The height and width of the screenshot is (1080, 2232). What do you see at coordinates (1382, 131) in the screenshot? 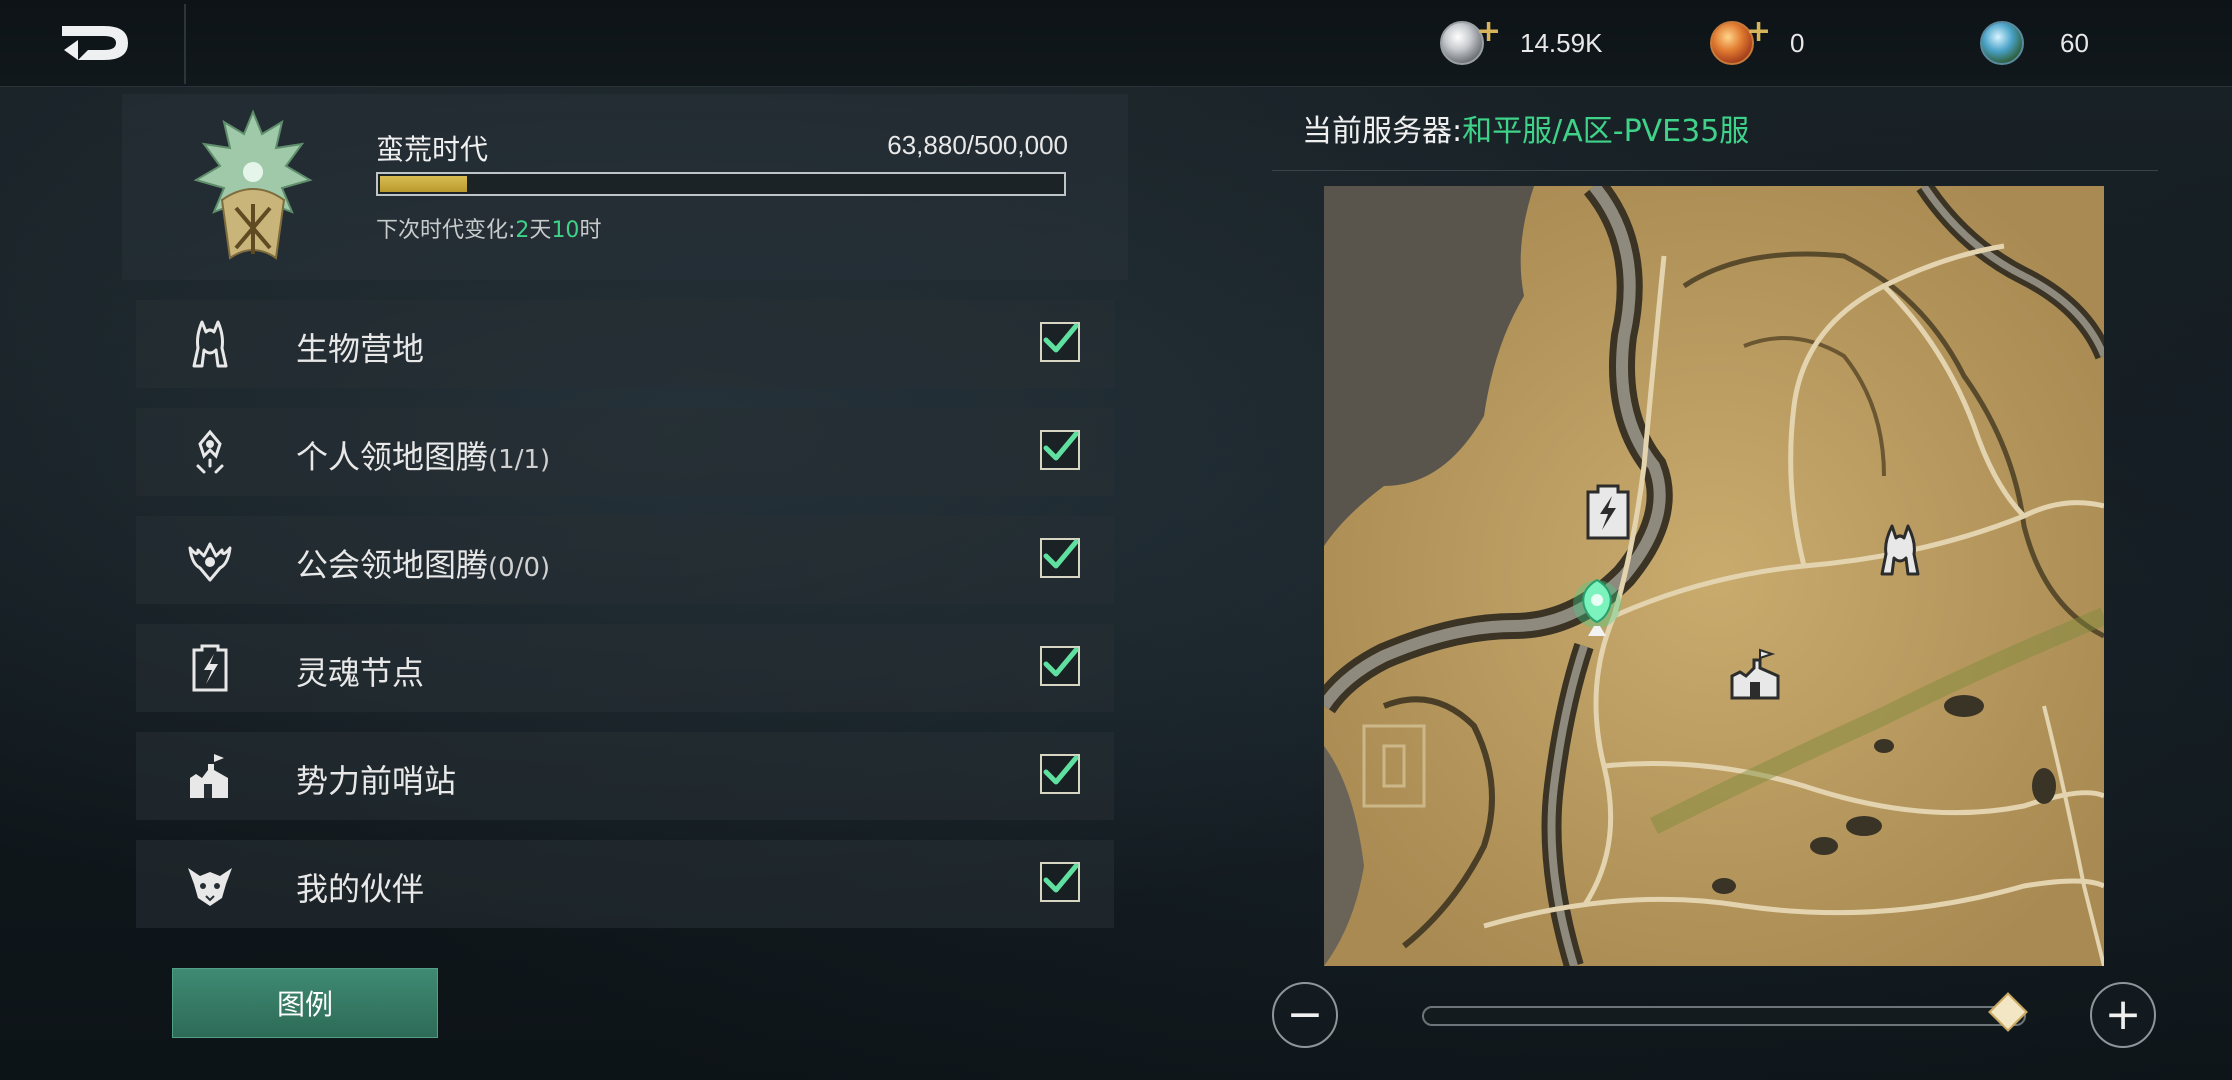
I see `server-label: 当前服务器:` at bounding box center [1382, 131].